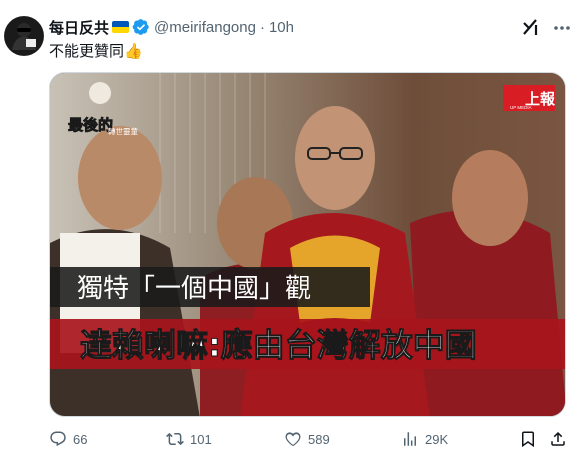 This screenshot has height=467, width=588. I want to click on logo-sub-text: UP MEDIA, so click(521, 107).